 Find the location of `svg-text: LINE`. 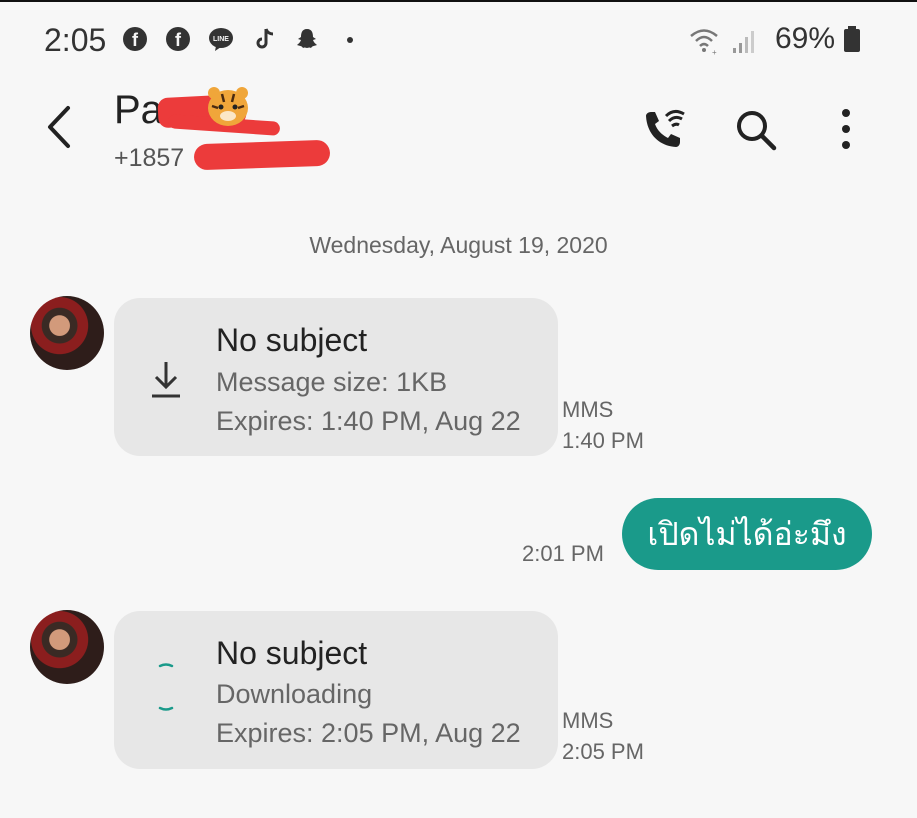

svg-text: LINE is located at coordinates (221, 39).